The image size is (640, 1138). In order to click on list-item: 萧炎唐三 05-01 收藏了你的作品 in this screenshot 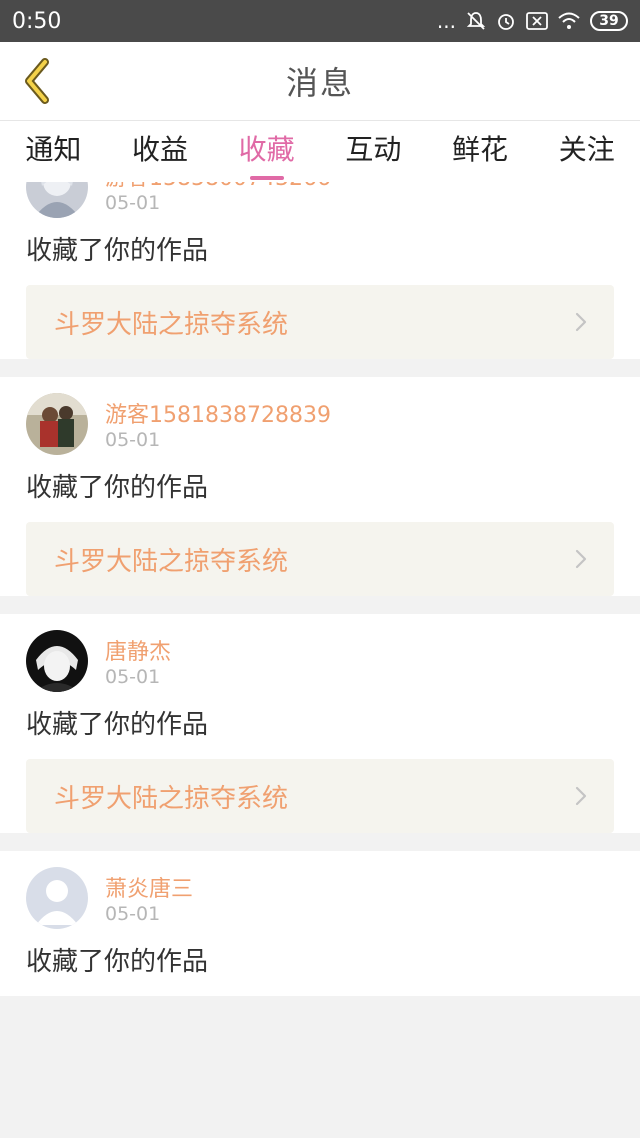, I will do `click(320, 923)`.